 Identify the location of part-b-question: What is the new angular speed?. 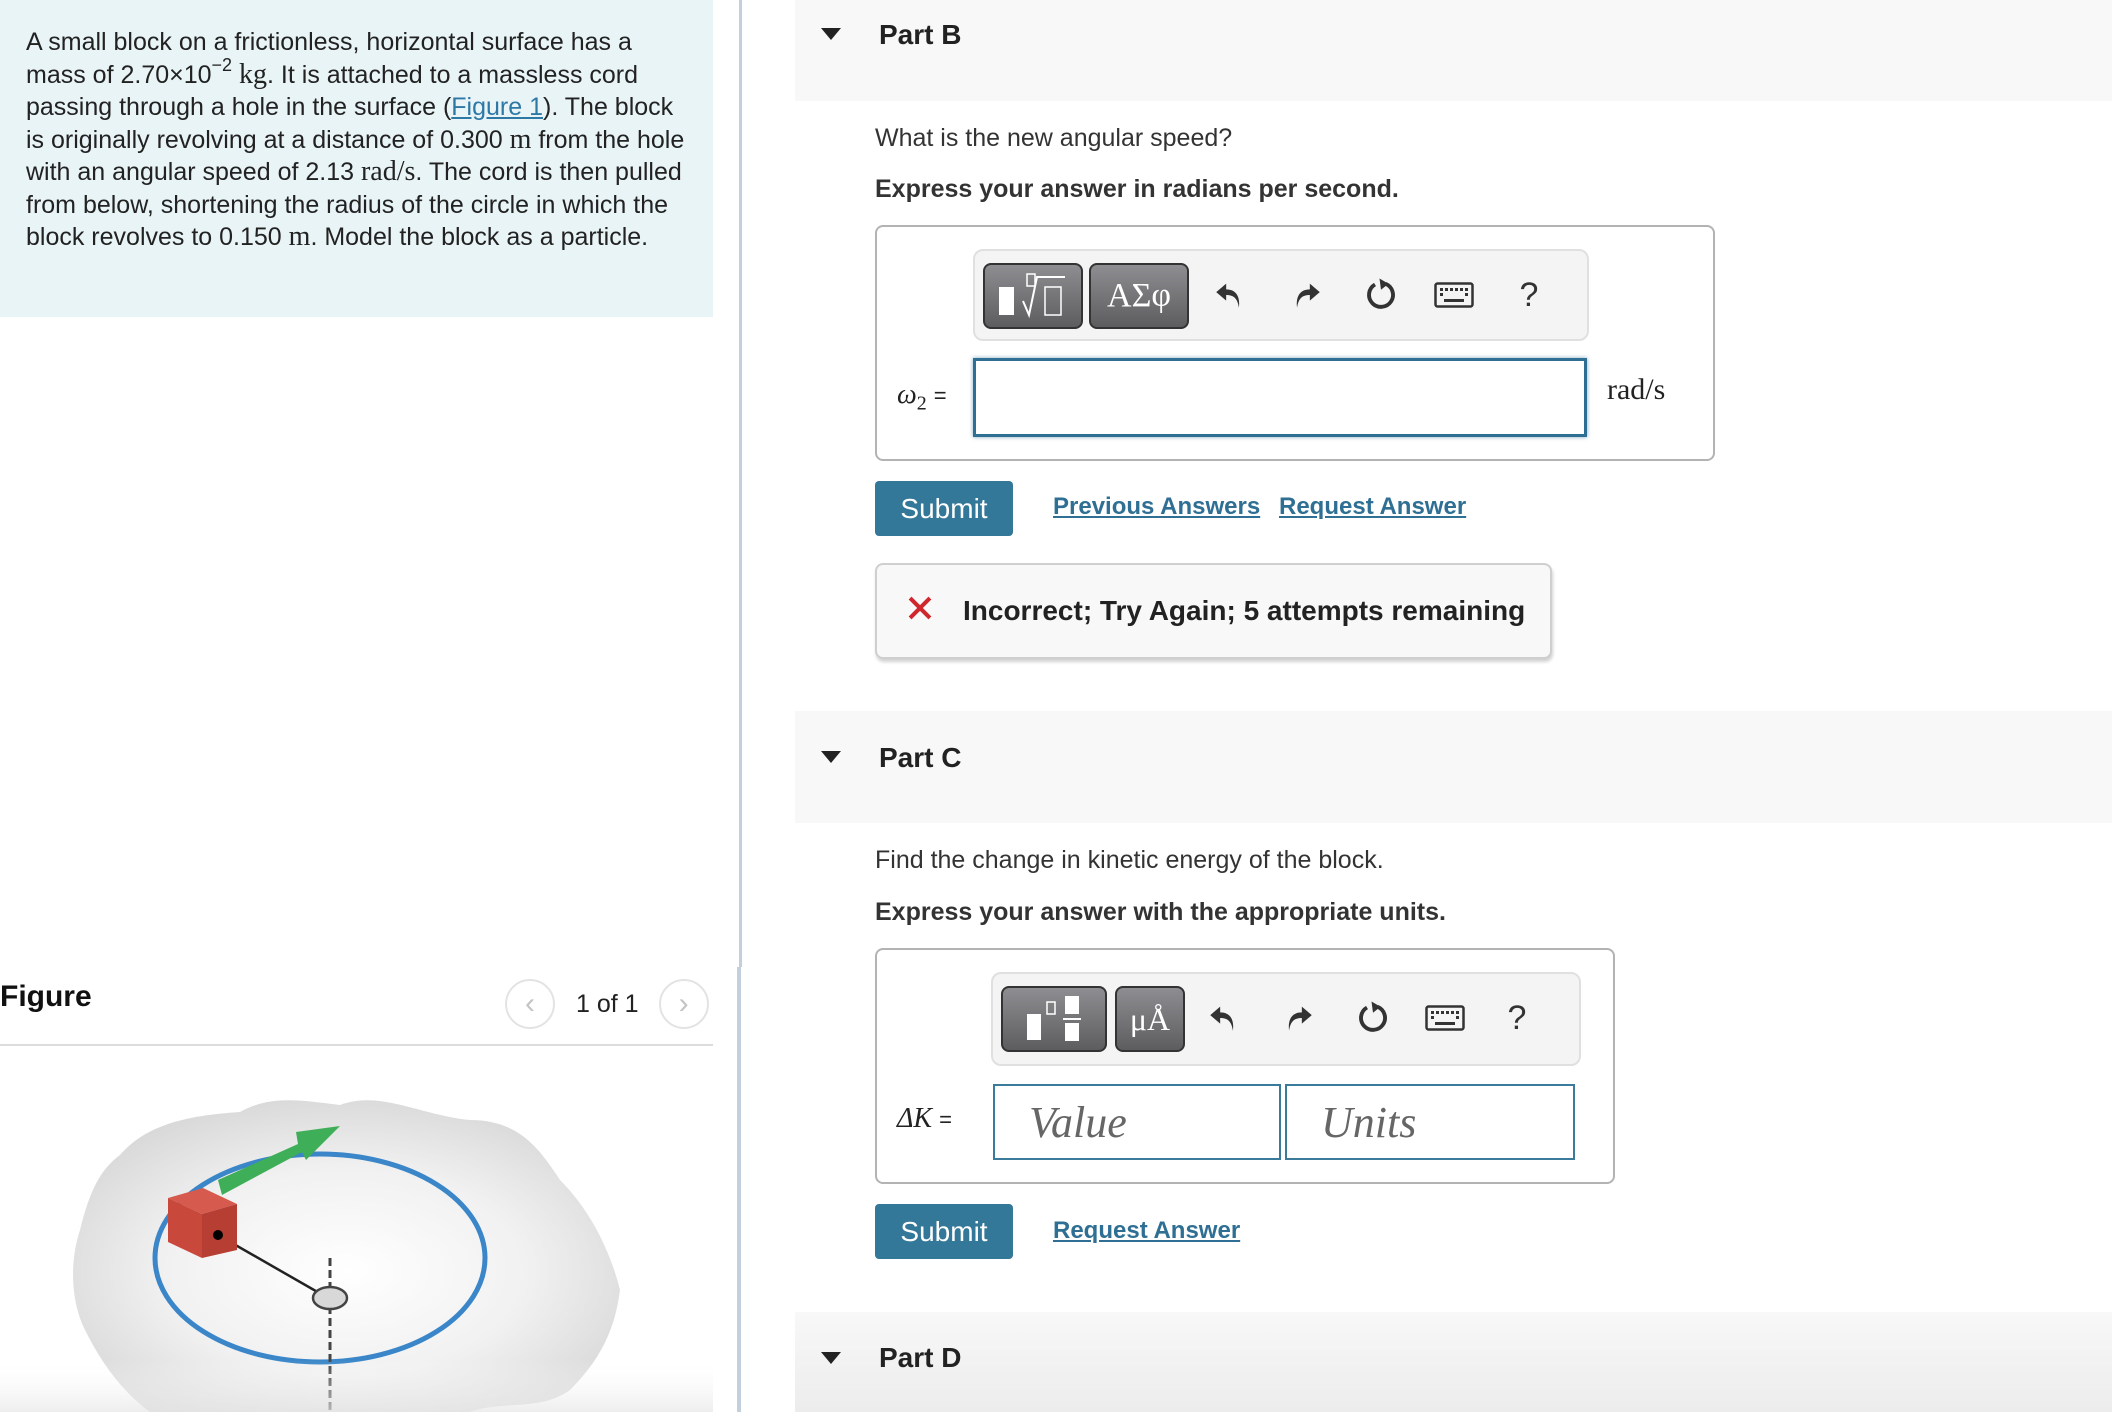
(1054, 138).